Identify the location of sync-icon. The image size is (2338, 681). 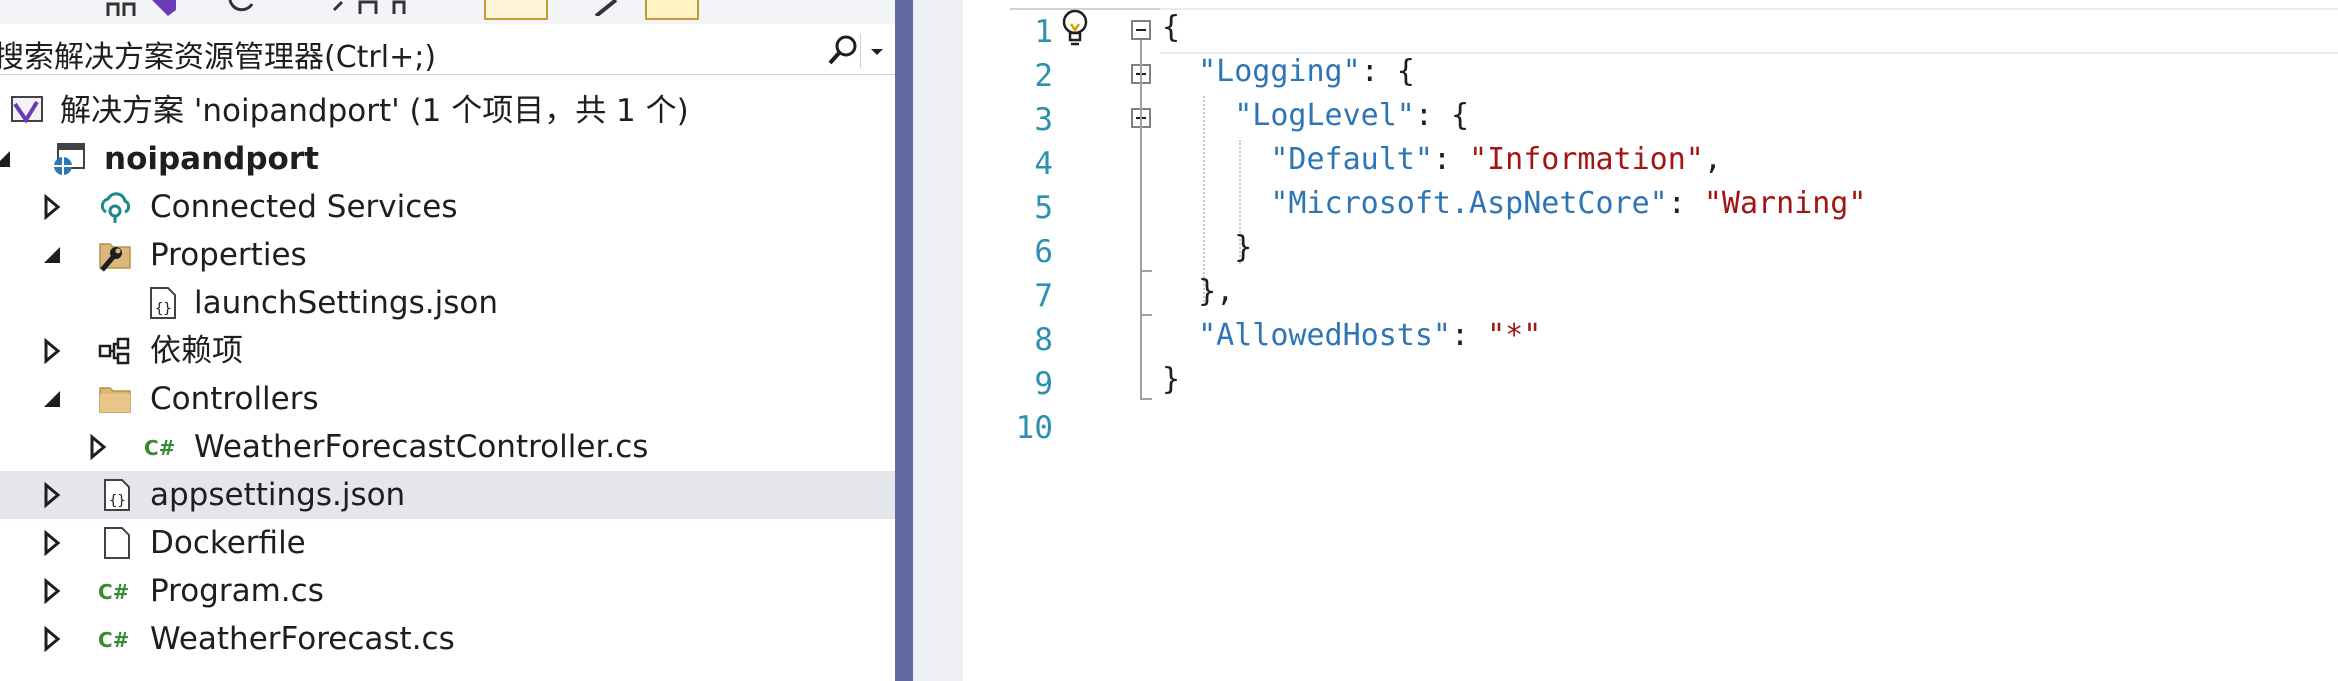
(241, 8).